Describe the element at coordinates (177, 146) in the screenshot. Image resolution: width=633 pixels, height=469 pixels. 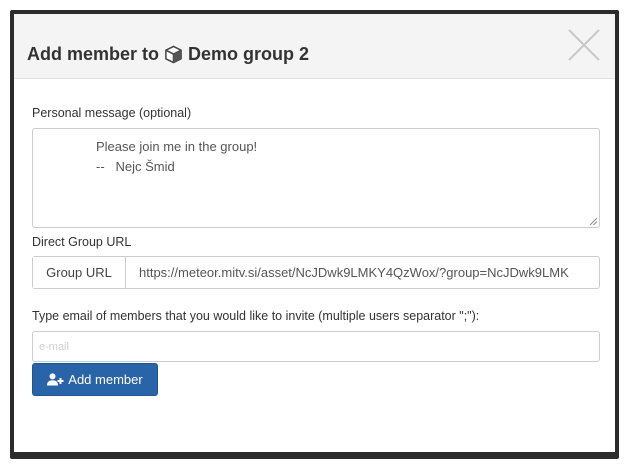
I see `message-line-1: Please join me in the group!` at that location.